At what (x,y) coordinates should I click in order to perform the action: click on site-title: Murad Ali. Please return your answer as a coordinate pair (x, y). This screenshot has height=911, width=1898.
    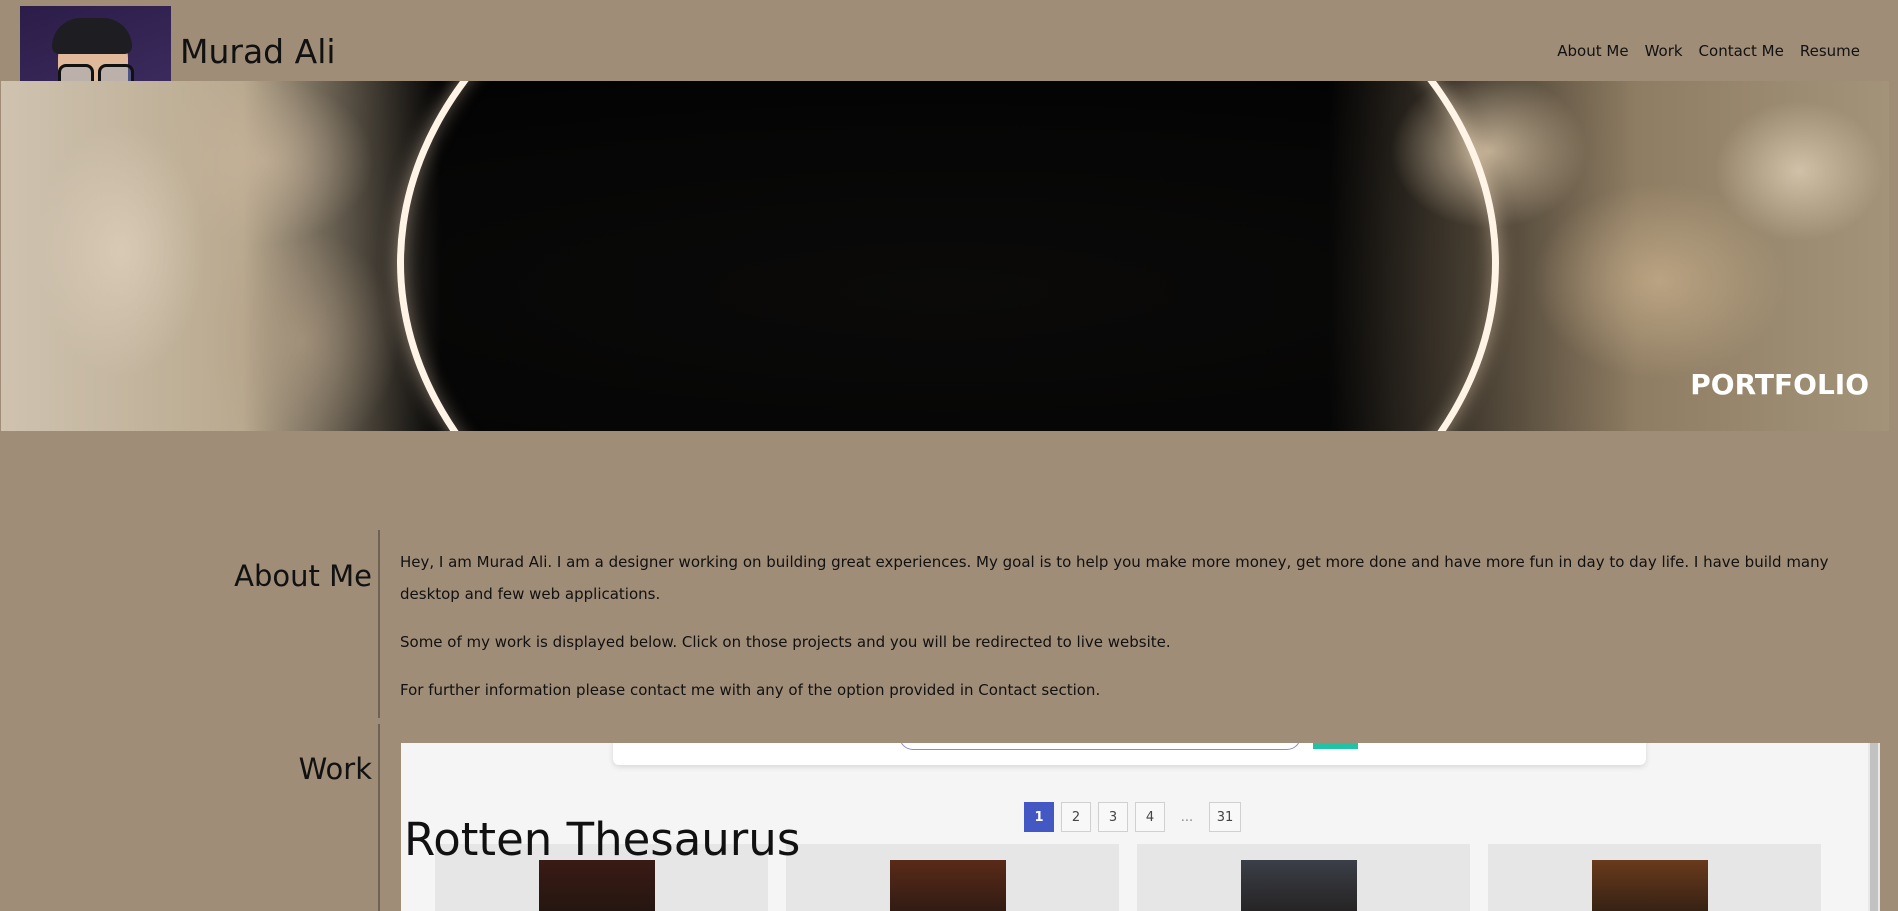
    Looking at the image, I should click on (258, 51).